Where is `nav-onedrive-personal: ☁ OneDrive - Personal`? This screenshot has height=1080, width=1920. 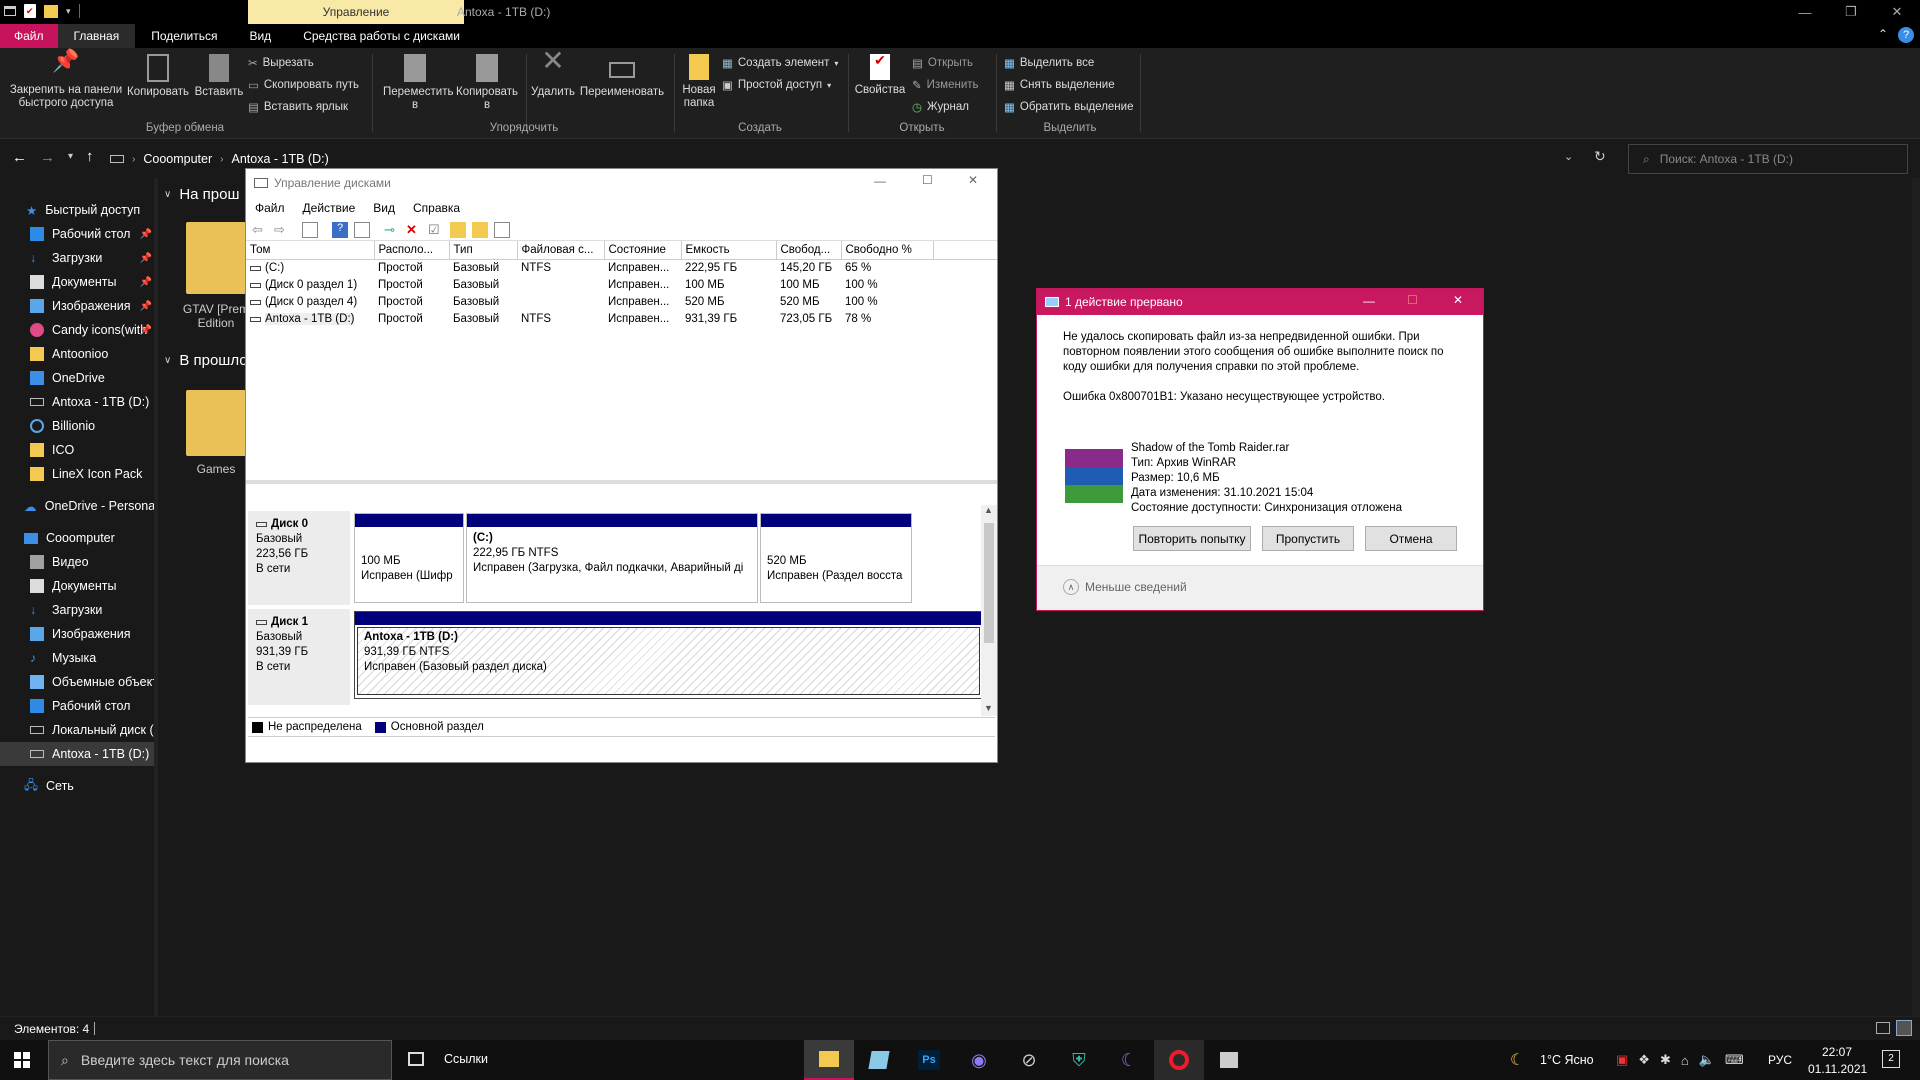 nav-onedrive-personal: ☁ OneDrive - Personal is located at coordinates (79, 506).